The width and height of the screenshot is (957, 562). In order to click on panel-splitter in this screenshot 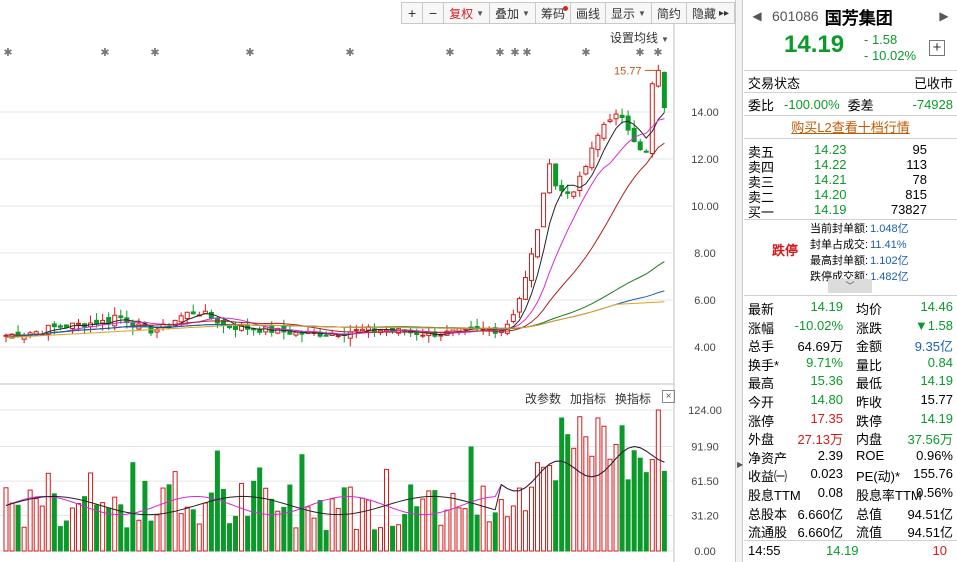, I will do `click(739, 281)`.